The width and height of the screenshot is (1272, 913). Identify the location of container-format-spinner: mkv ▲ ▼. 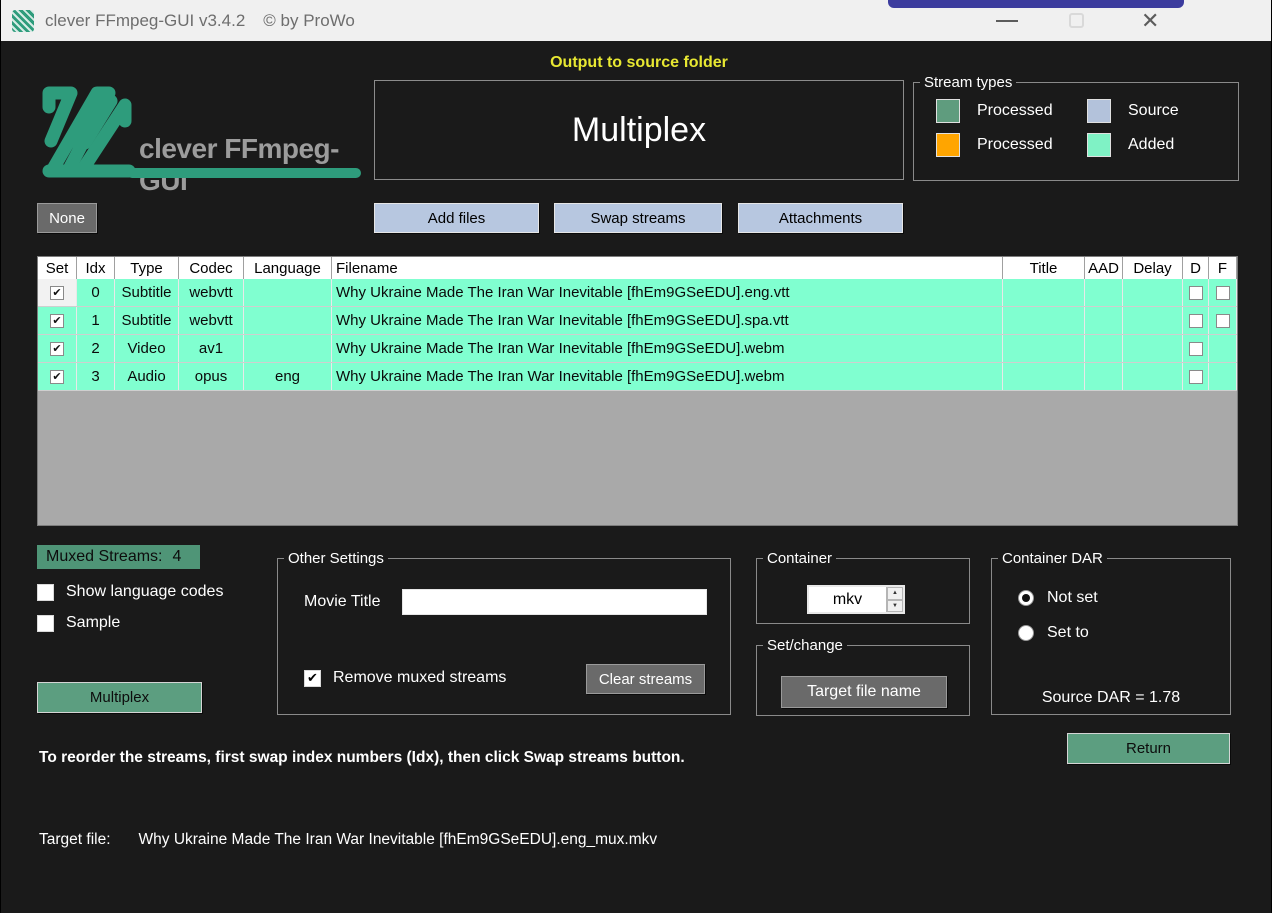
(856, 599).